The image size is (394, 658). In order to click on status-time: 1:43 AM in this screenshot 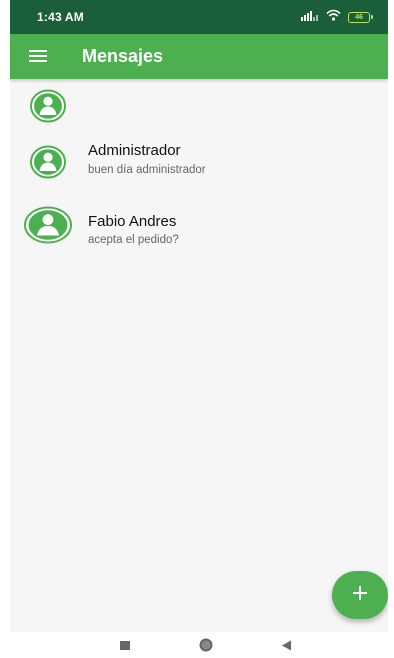, I will do `click(60, 17)`.